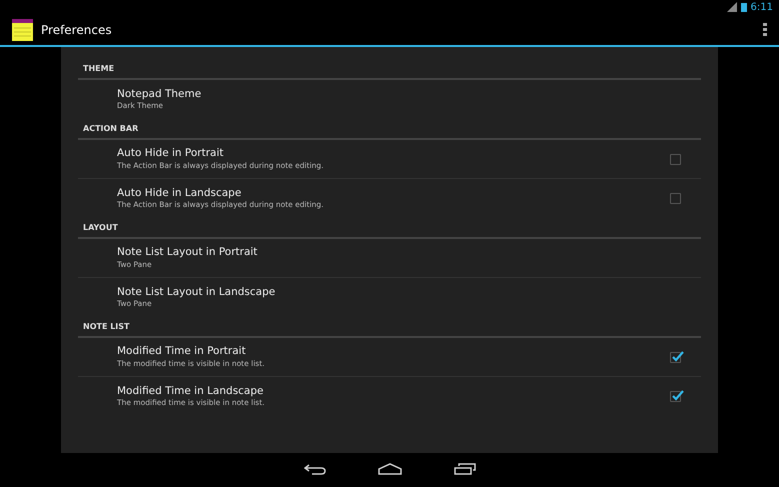 This screenshot has height=487, width=779. Describe the element at coordinates (106, 326) in the screenshot. I see `section-header: NOTE LIST` at that location.